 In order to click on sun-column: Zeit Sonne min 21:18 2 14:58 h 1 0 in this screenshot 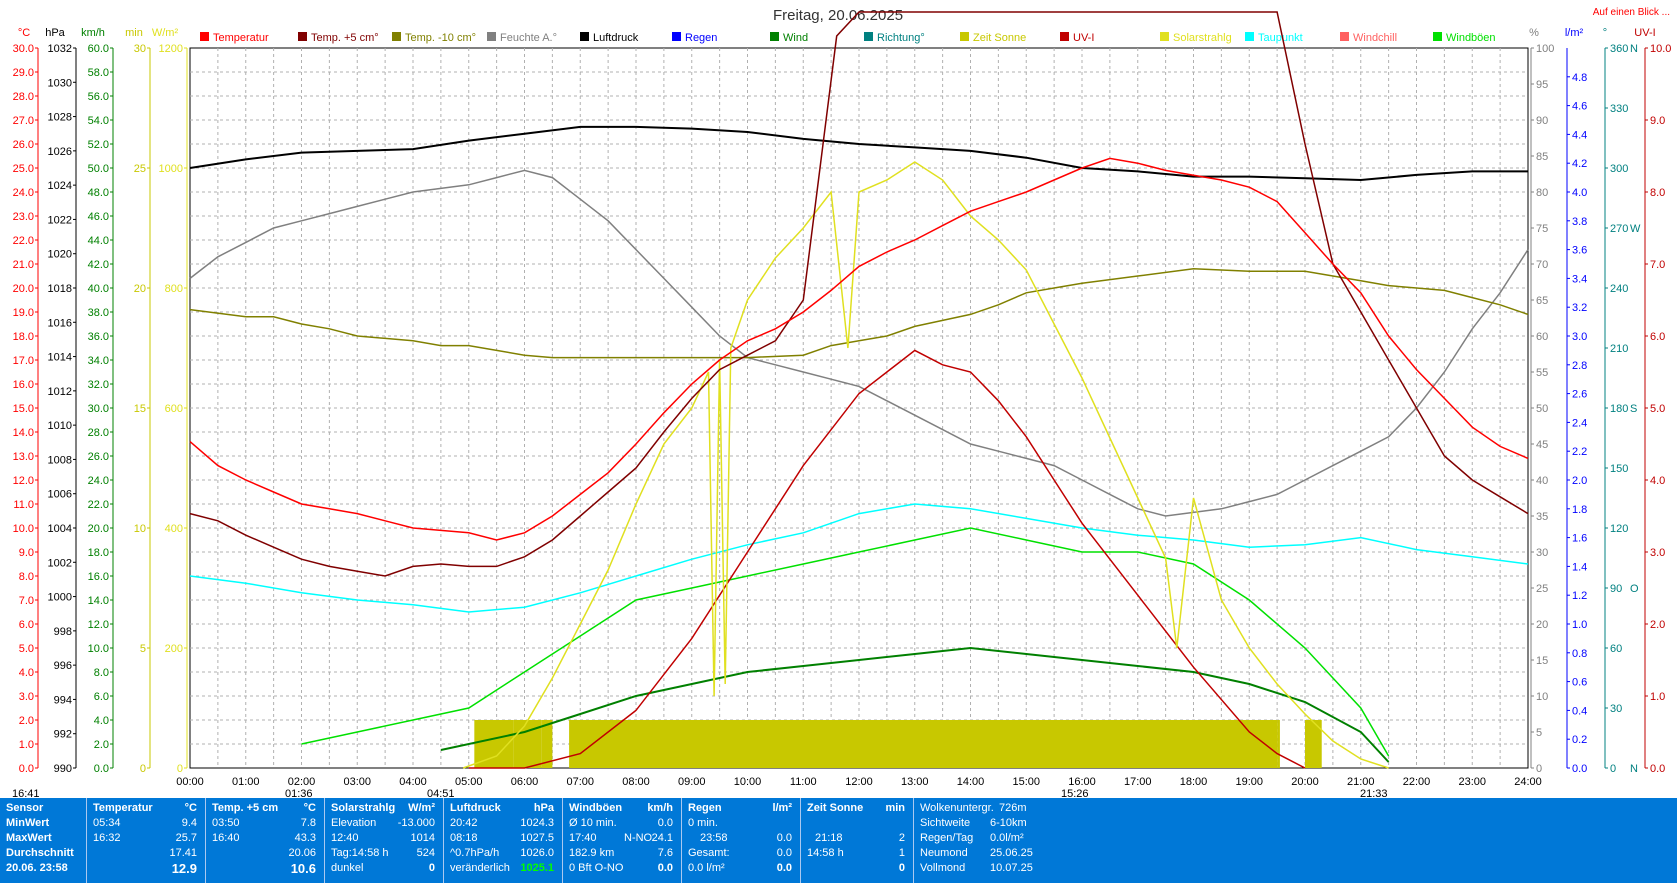, I will do `click(857, 840)`.